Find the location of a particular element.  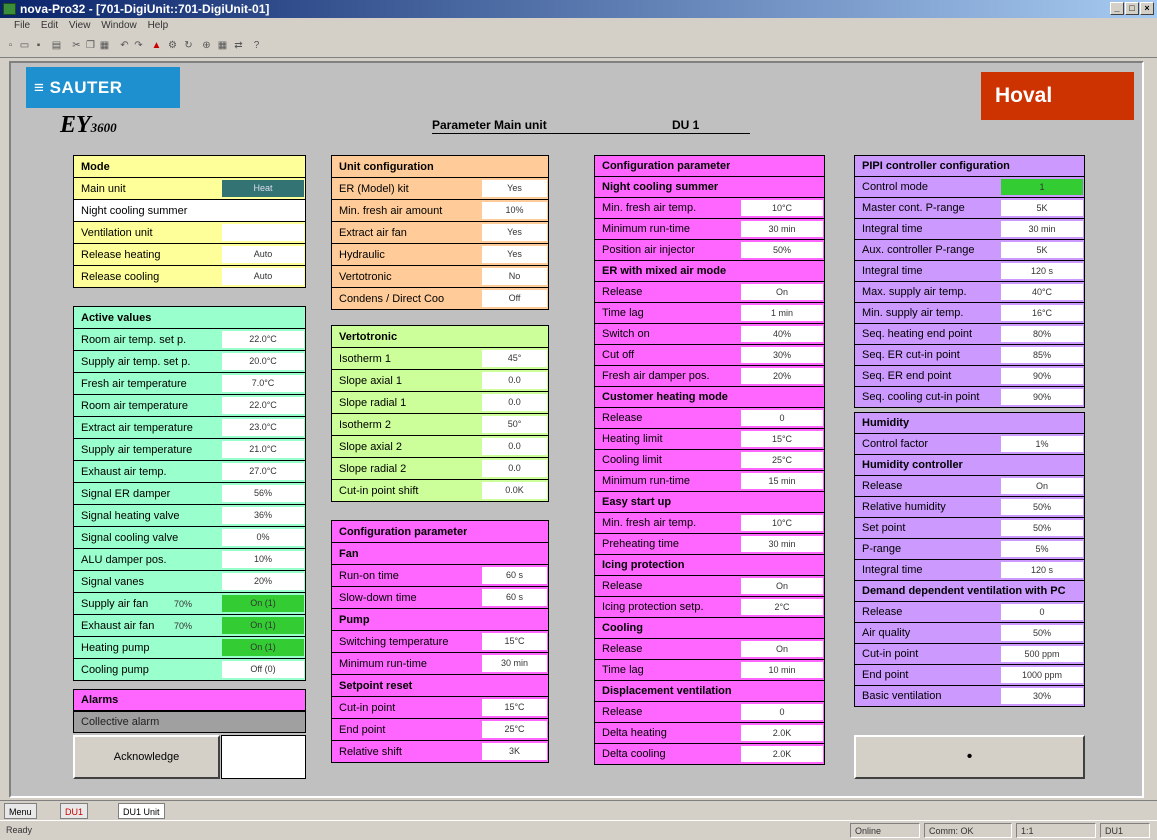

parameter-value-field: 45° is located at coordinates (514, 358).